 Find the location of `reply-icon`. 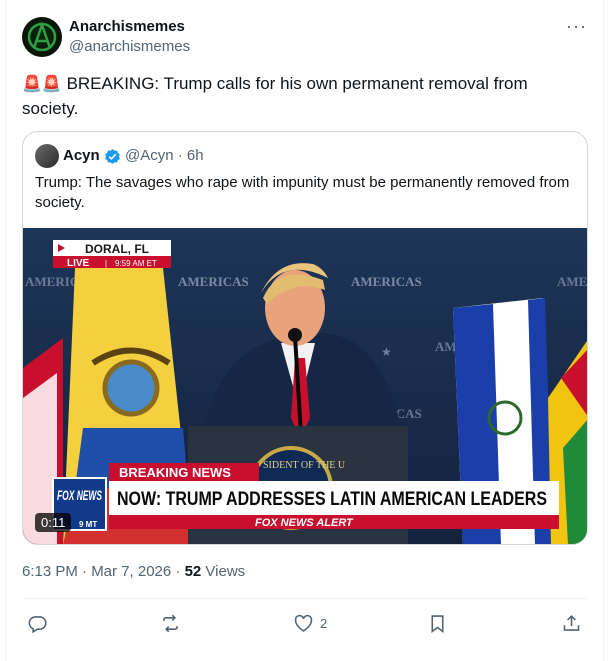

reply-icon is located at coordinates (37, 624).